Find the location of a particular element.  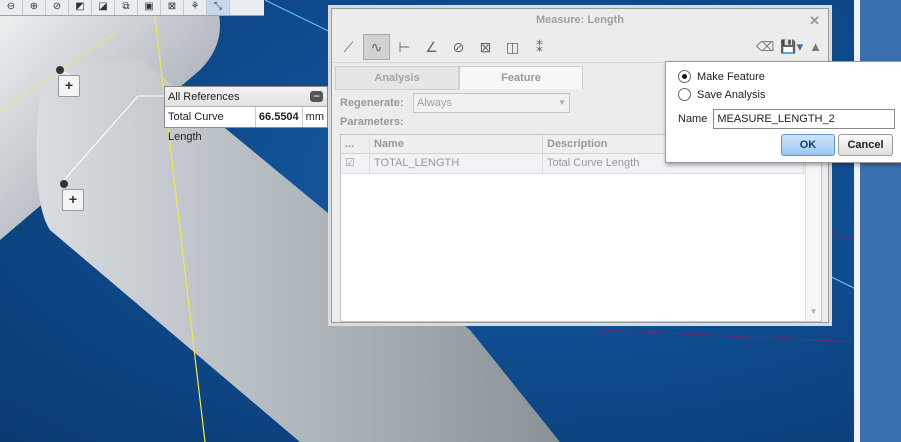

eraser-icon: ⌫ is located at coordinates (765, 47).